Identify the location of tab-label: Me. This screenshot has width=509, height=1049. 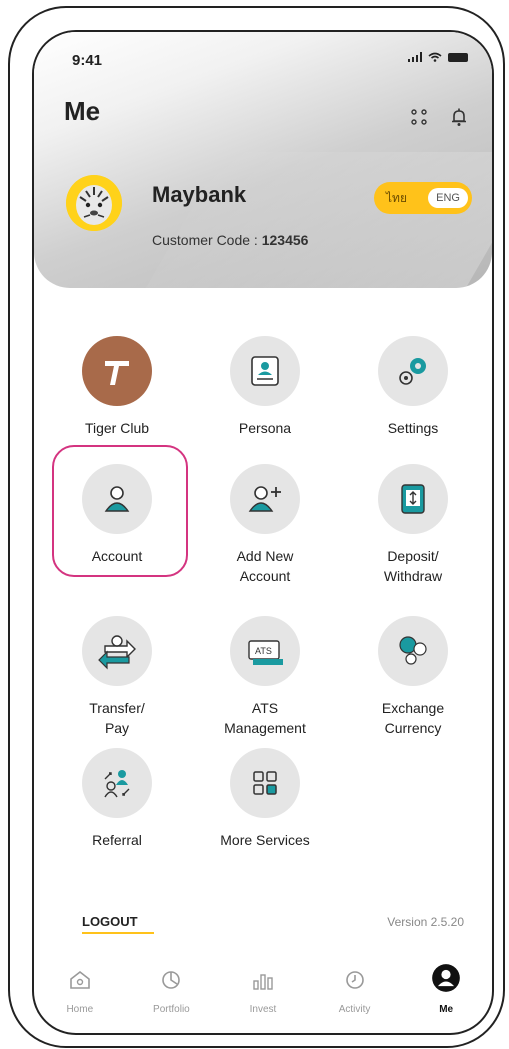
(446, 1009).